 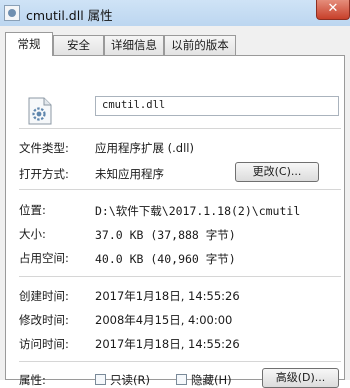 What do you see at coordinates (44, 258) in the screenshot?
I see `size-on-disk-label: 占用空间:` at bounding box center [44, 258].